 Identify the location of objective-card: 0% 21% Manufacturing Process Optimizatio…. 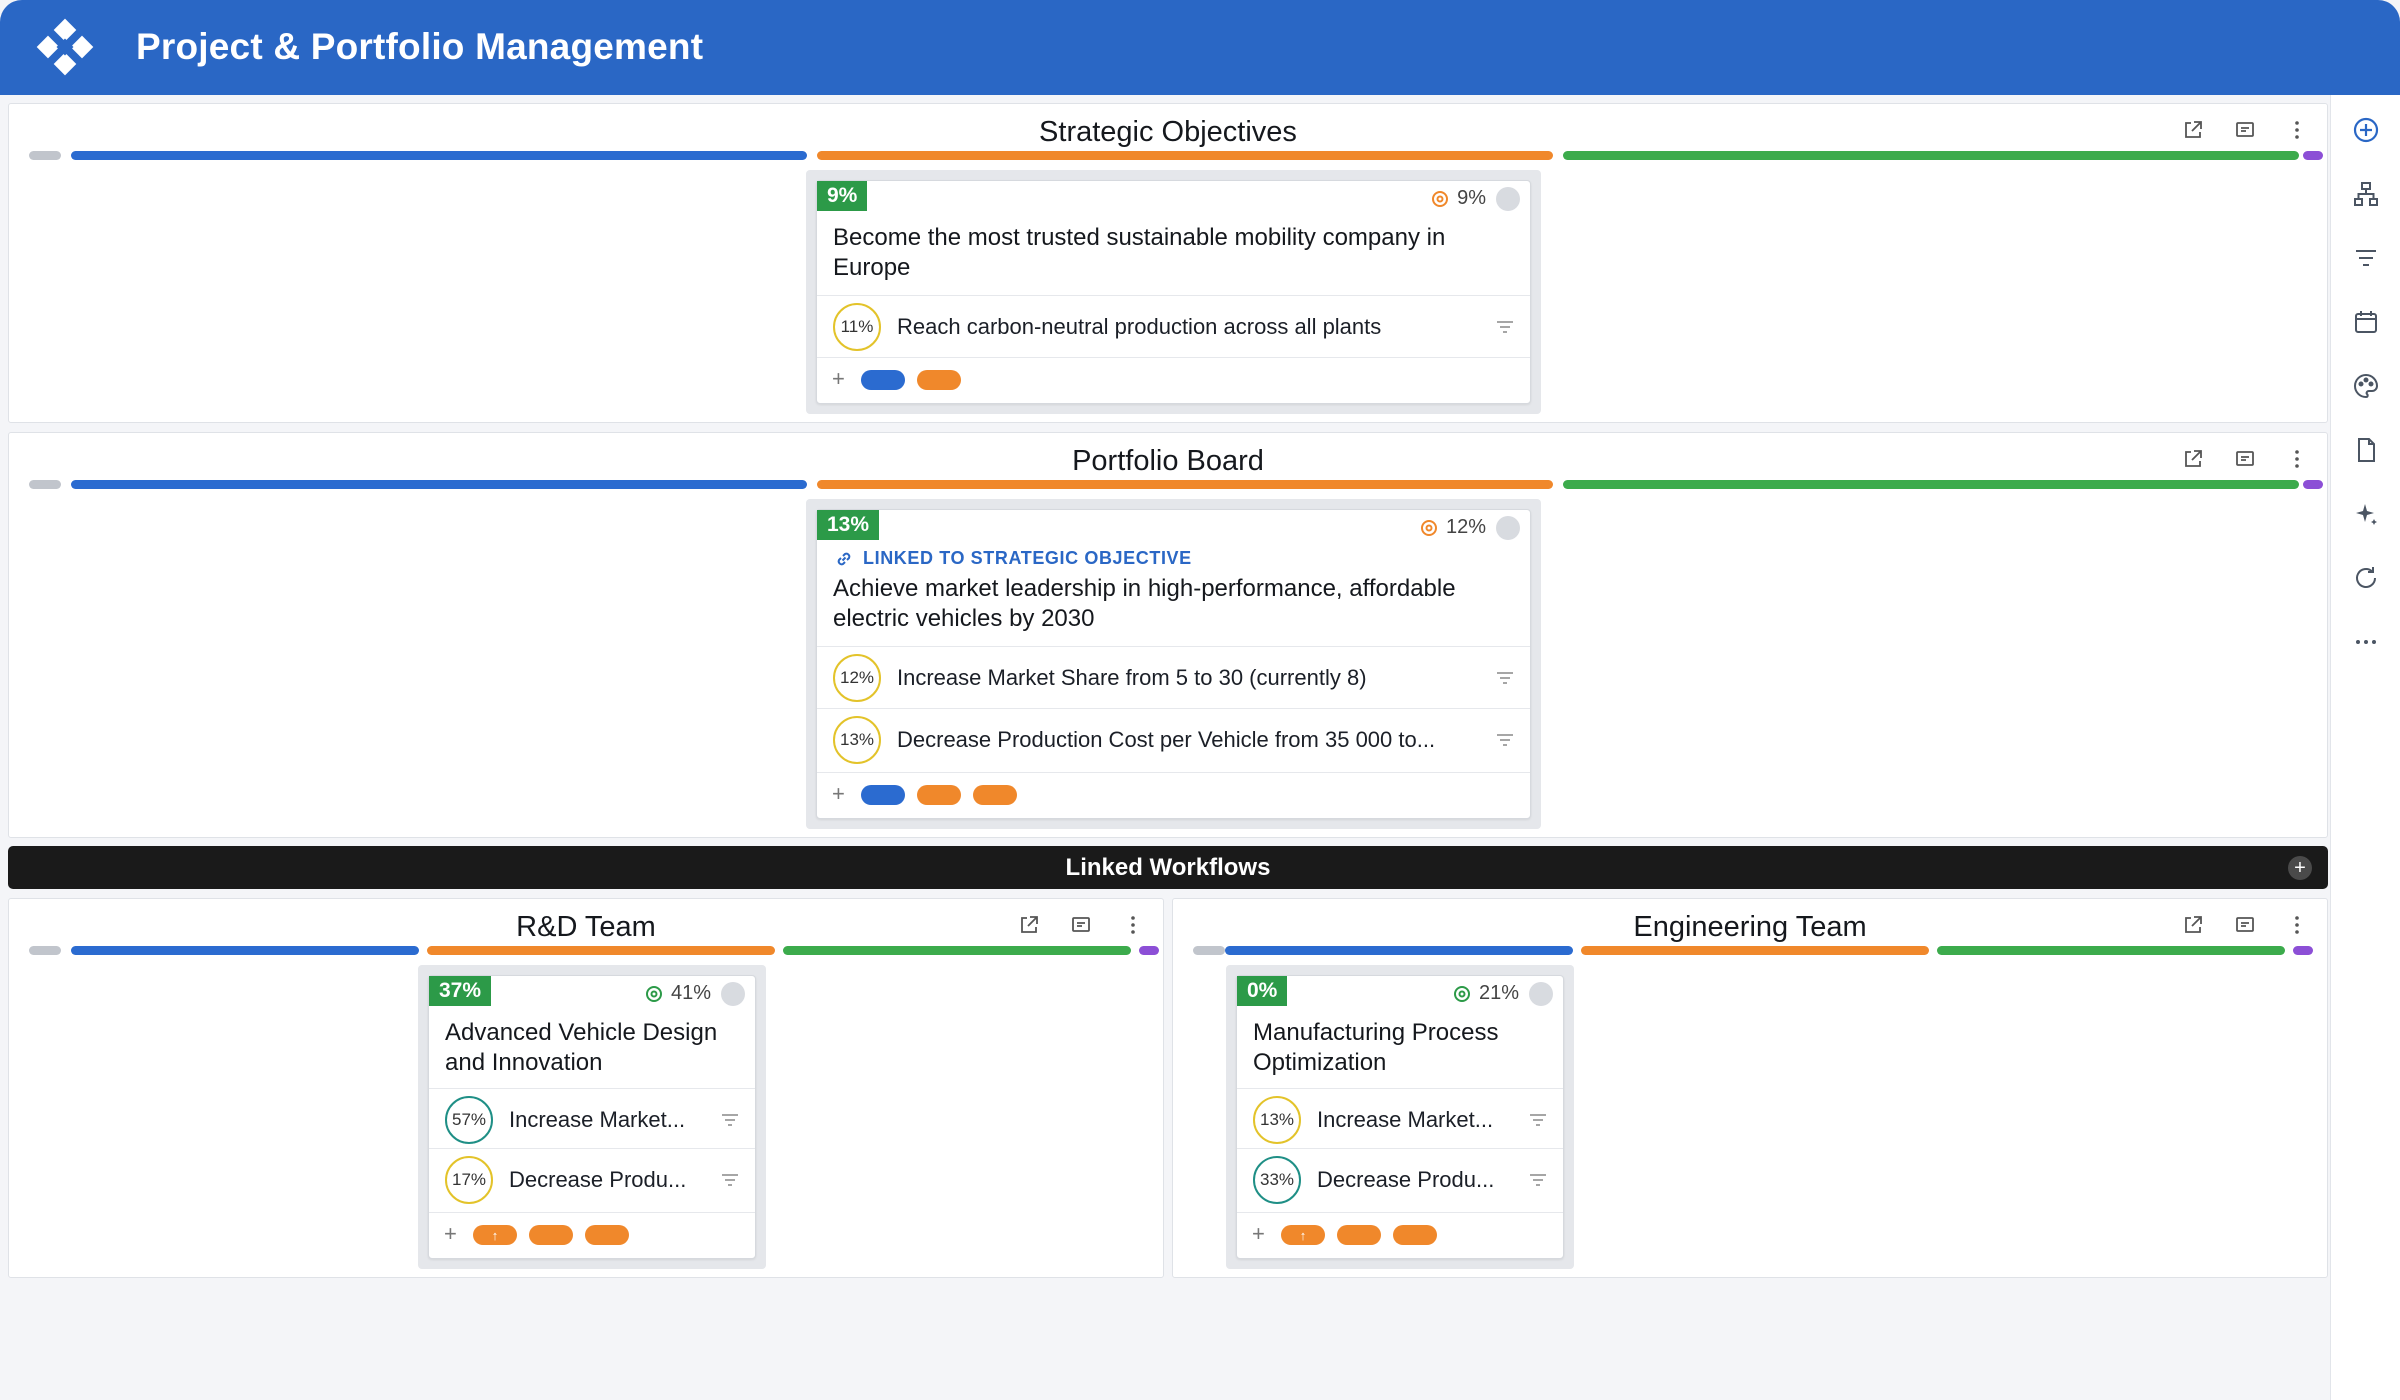
(1400, 1117).